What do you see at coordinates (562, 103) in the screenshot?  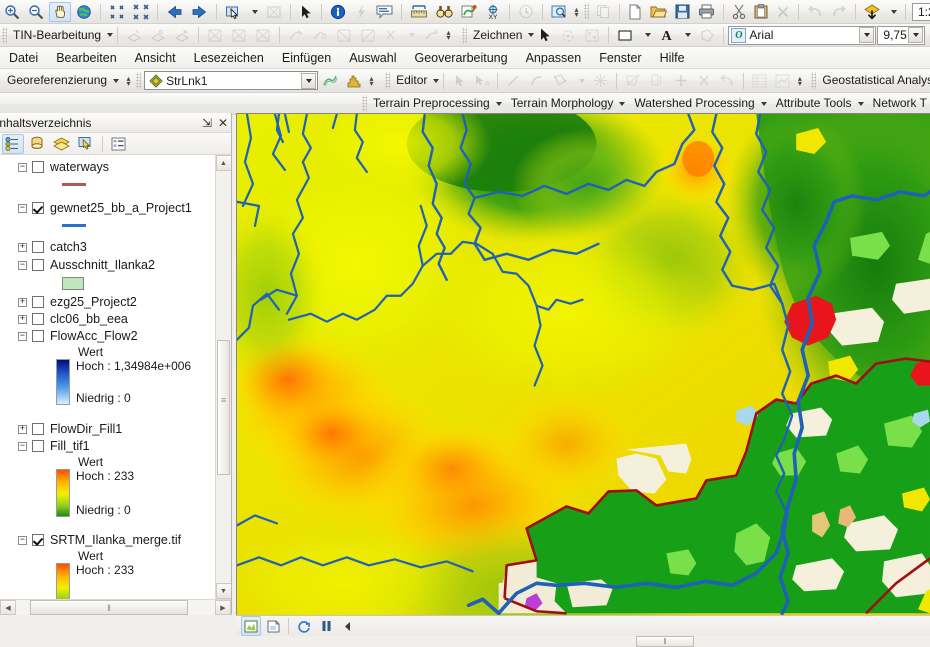 I see `menu-terrain-morphology: Terrain Morphology` at bounding box center [562, 103].